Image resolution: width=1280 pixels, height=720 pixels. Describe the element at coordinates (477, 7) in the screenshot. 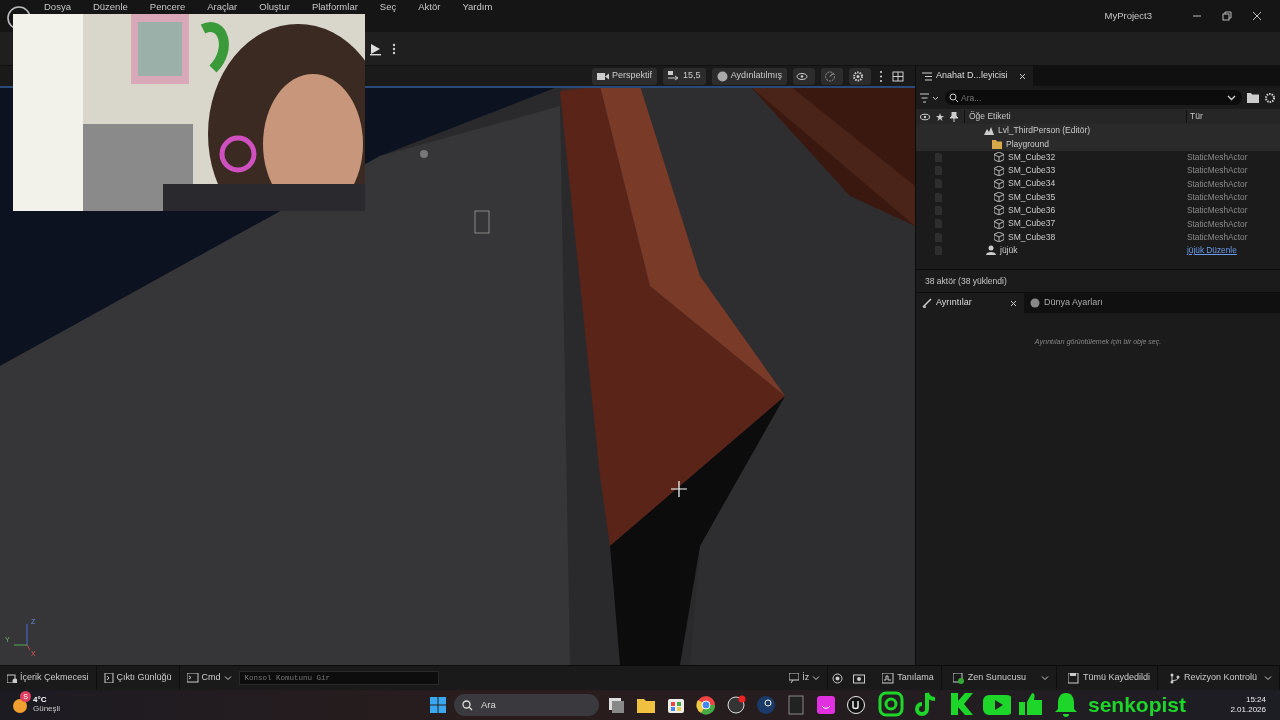

I see `menu-item: Yardım` at that location.